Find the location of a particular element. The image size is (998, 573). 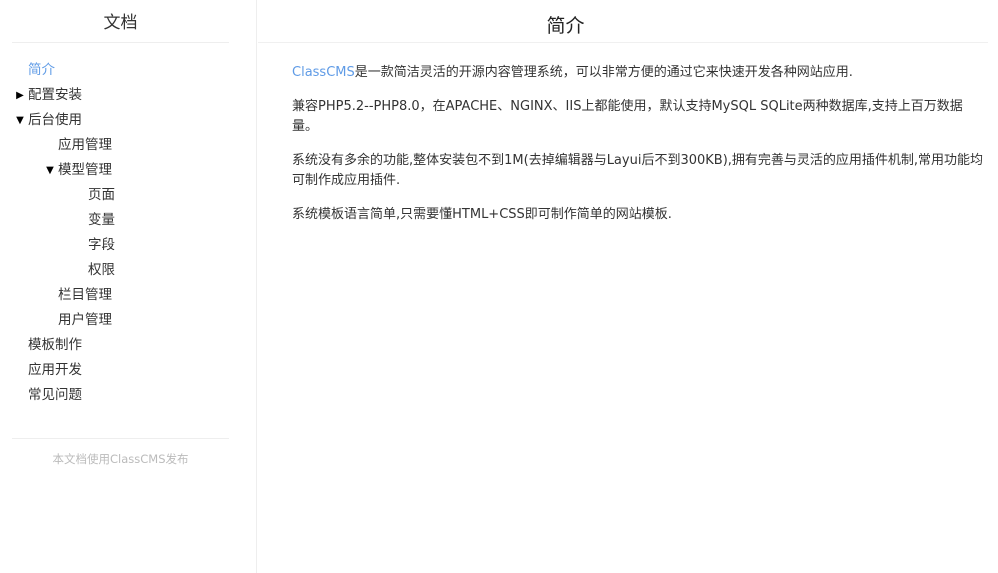

page-title: 简介 is located at coordinates (565, 26).